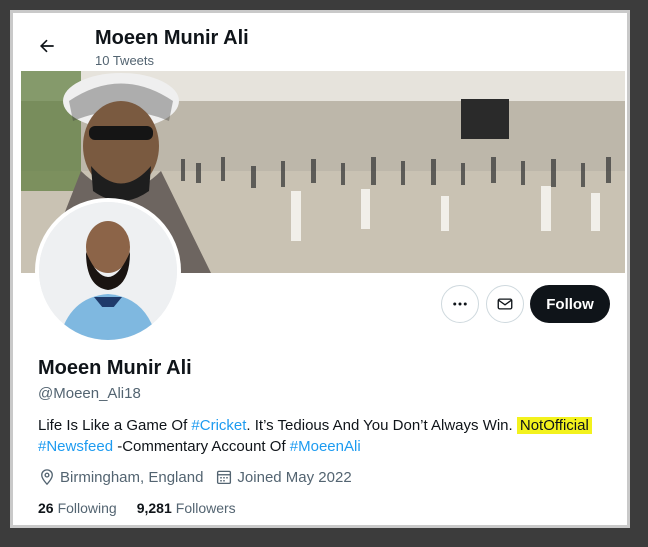  I want to click on back-button, so click(47, 46).